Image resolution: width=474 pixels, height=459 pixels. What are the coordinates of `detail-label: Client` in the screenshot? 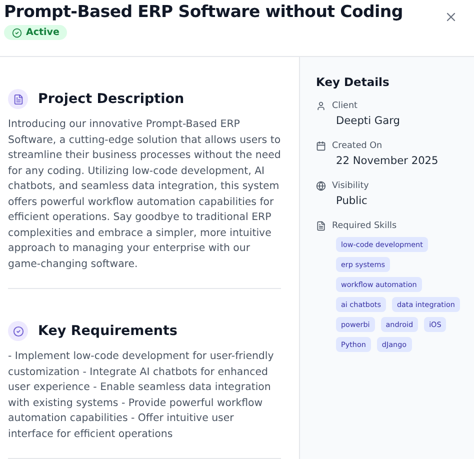 It's located at (345, 106).